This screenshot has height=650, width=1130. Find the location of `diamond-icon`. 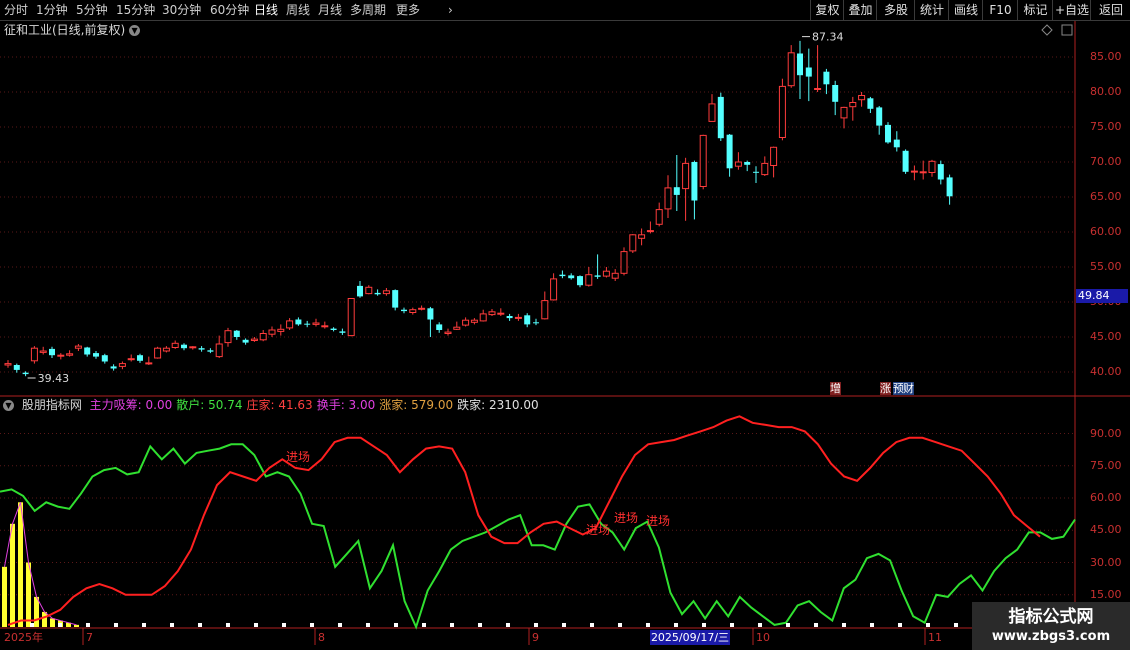

diamond-icon is located at coordinates (1047, 30).